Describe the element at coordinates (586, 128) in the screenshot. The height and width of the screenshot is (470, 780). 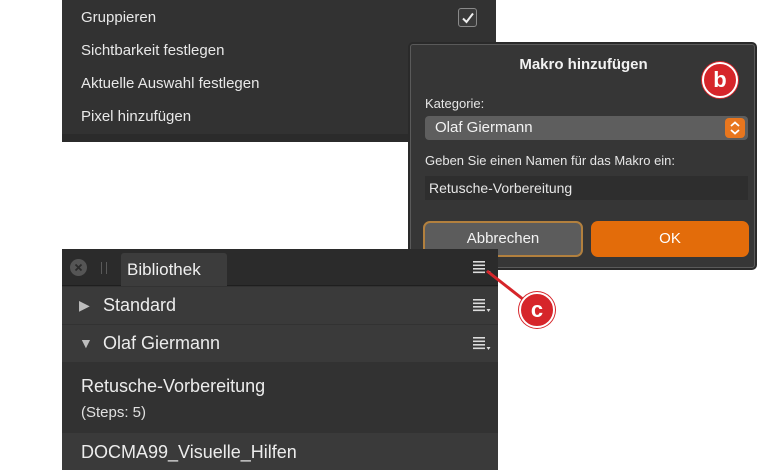
I see `category-select: Olaf Giermann` at that location.